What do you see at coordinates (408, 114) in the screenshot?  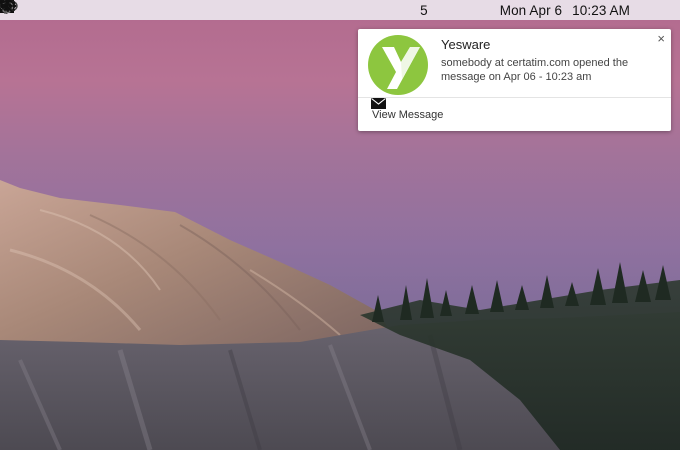 I see `view-message-label: View Message` at bounding box center [408, 114].